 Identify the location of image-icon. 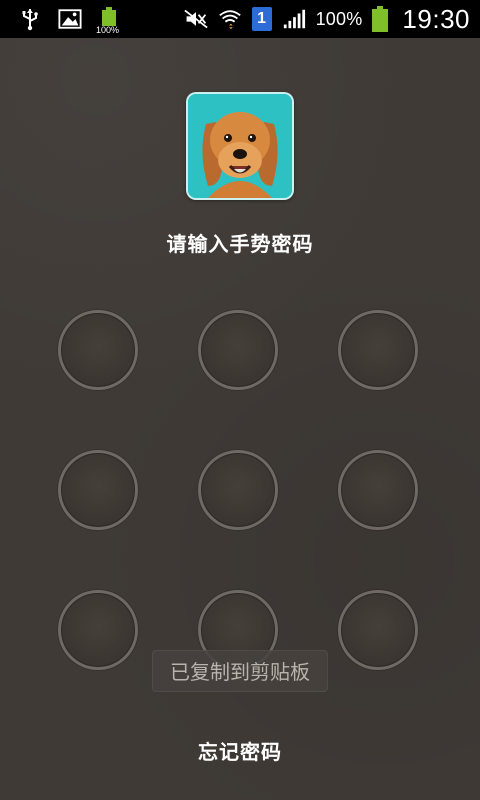
(70, 19).